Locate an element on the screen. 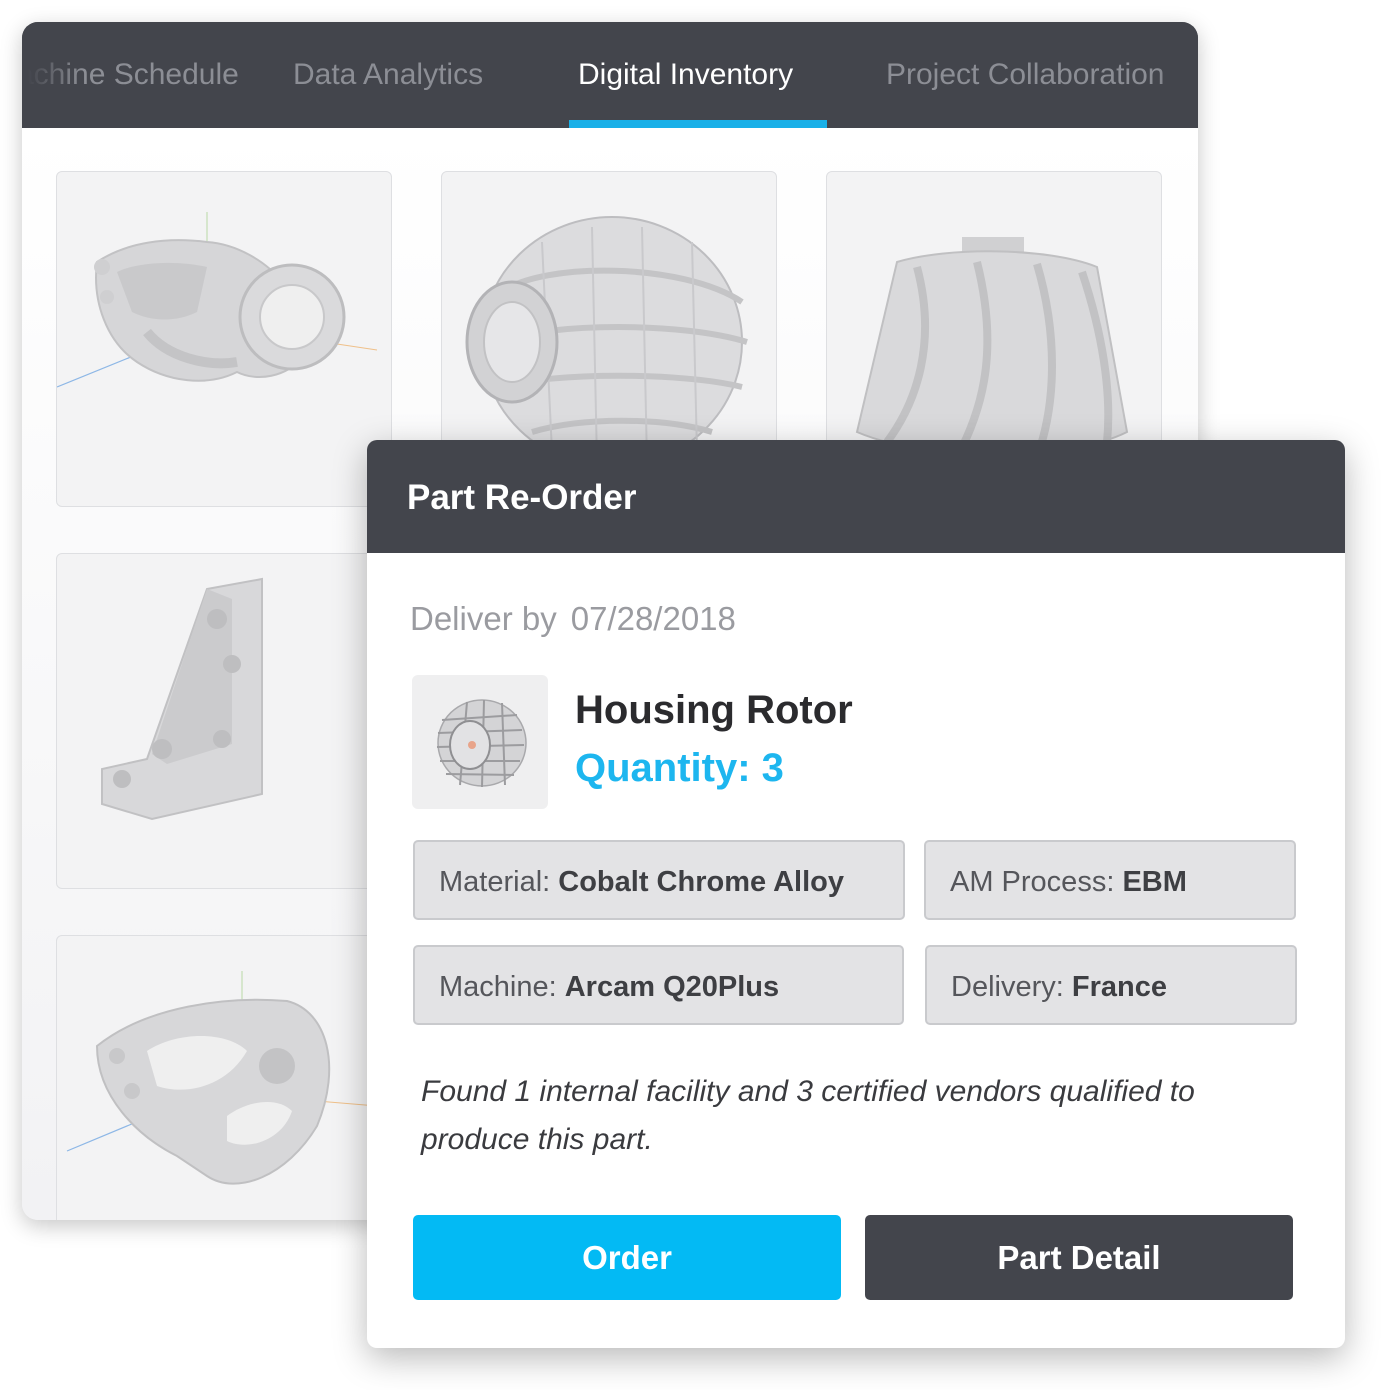  tab-project-collaboration: Project Collaboration is located at coordinates (1025, 75).